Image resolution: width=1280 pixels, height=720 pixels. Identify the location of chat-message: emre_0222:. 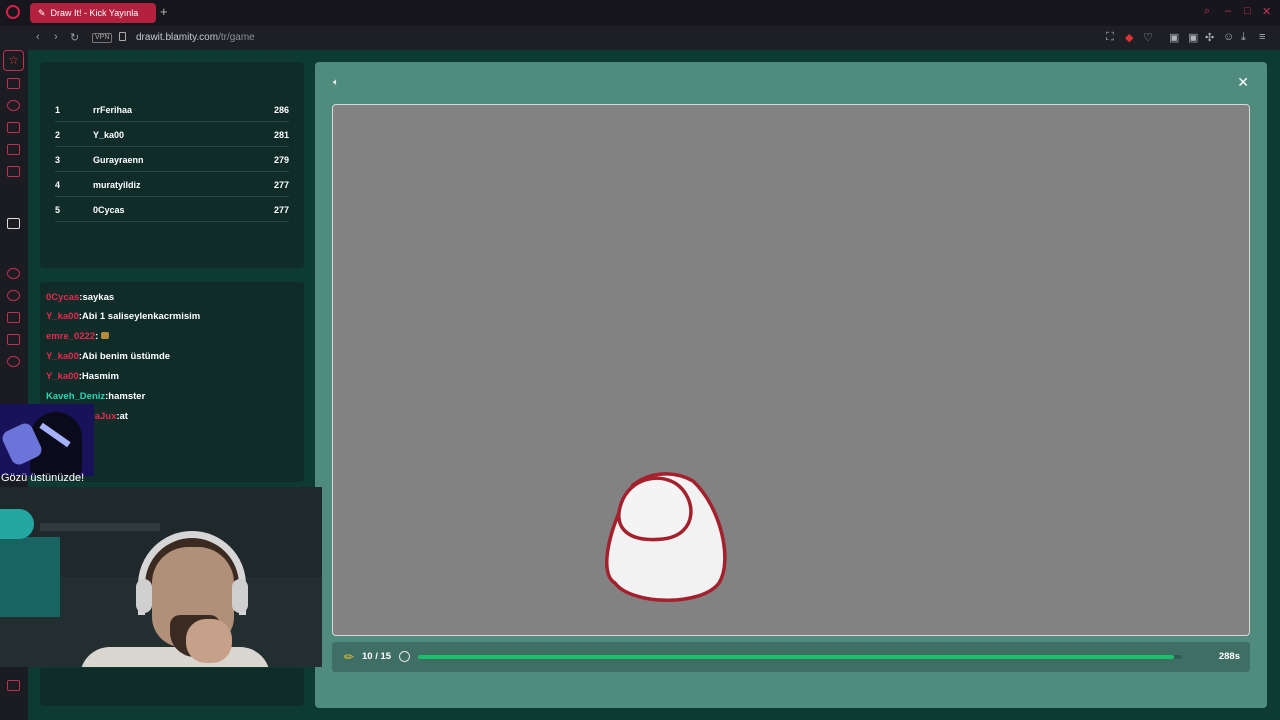
(77, 336).